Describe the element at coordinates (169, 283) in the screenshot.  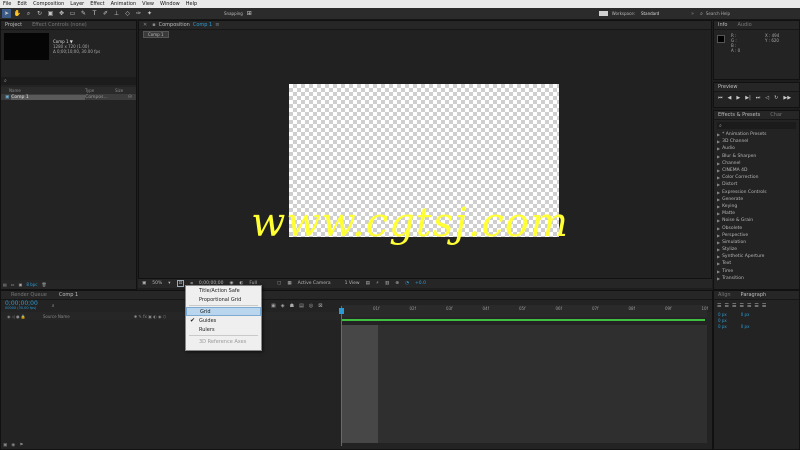
I see `fit-icon: ▾` at that location.